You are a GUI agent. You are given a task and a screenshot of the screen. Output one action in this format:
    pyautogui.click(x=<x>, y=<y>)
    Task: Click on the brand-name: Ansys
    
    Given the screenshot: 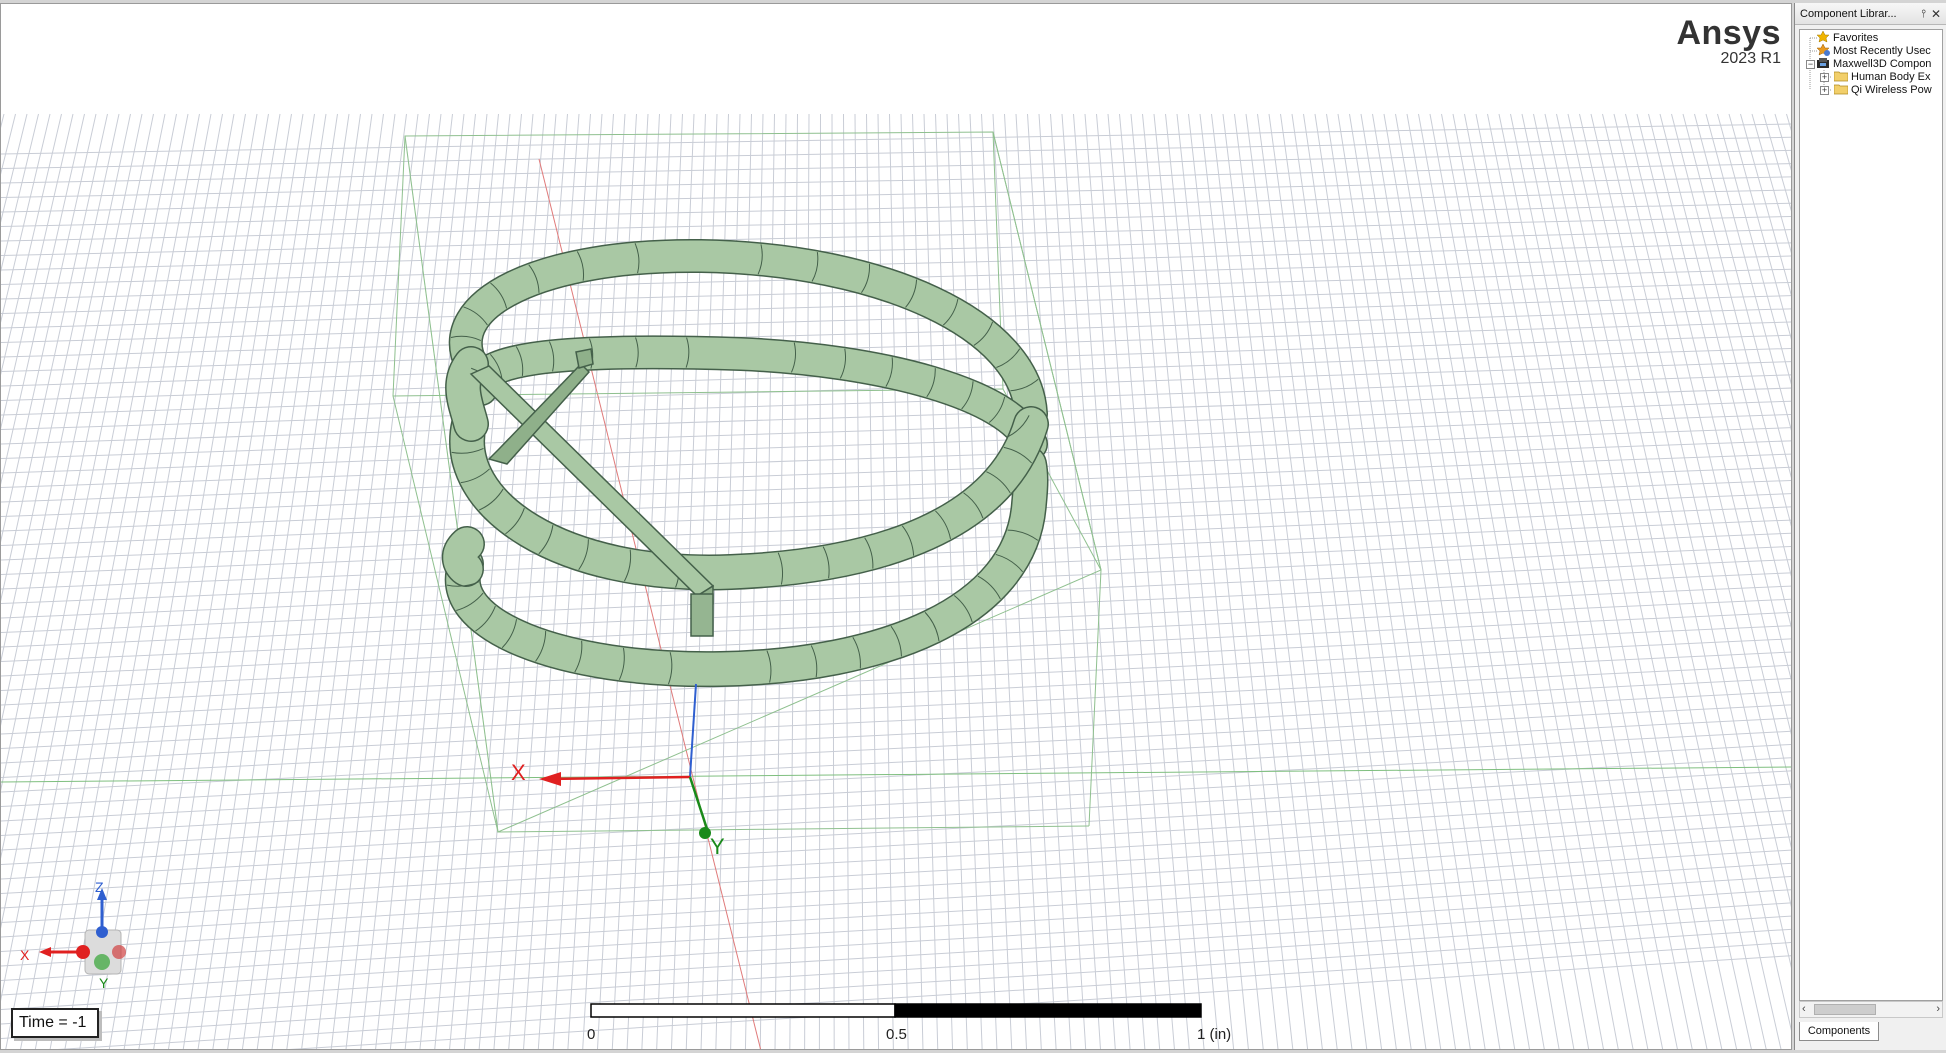 What is the action you would take?
    pyautogui.click(x=1728, y=33)
    